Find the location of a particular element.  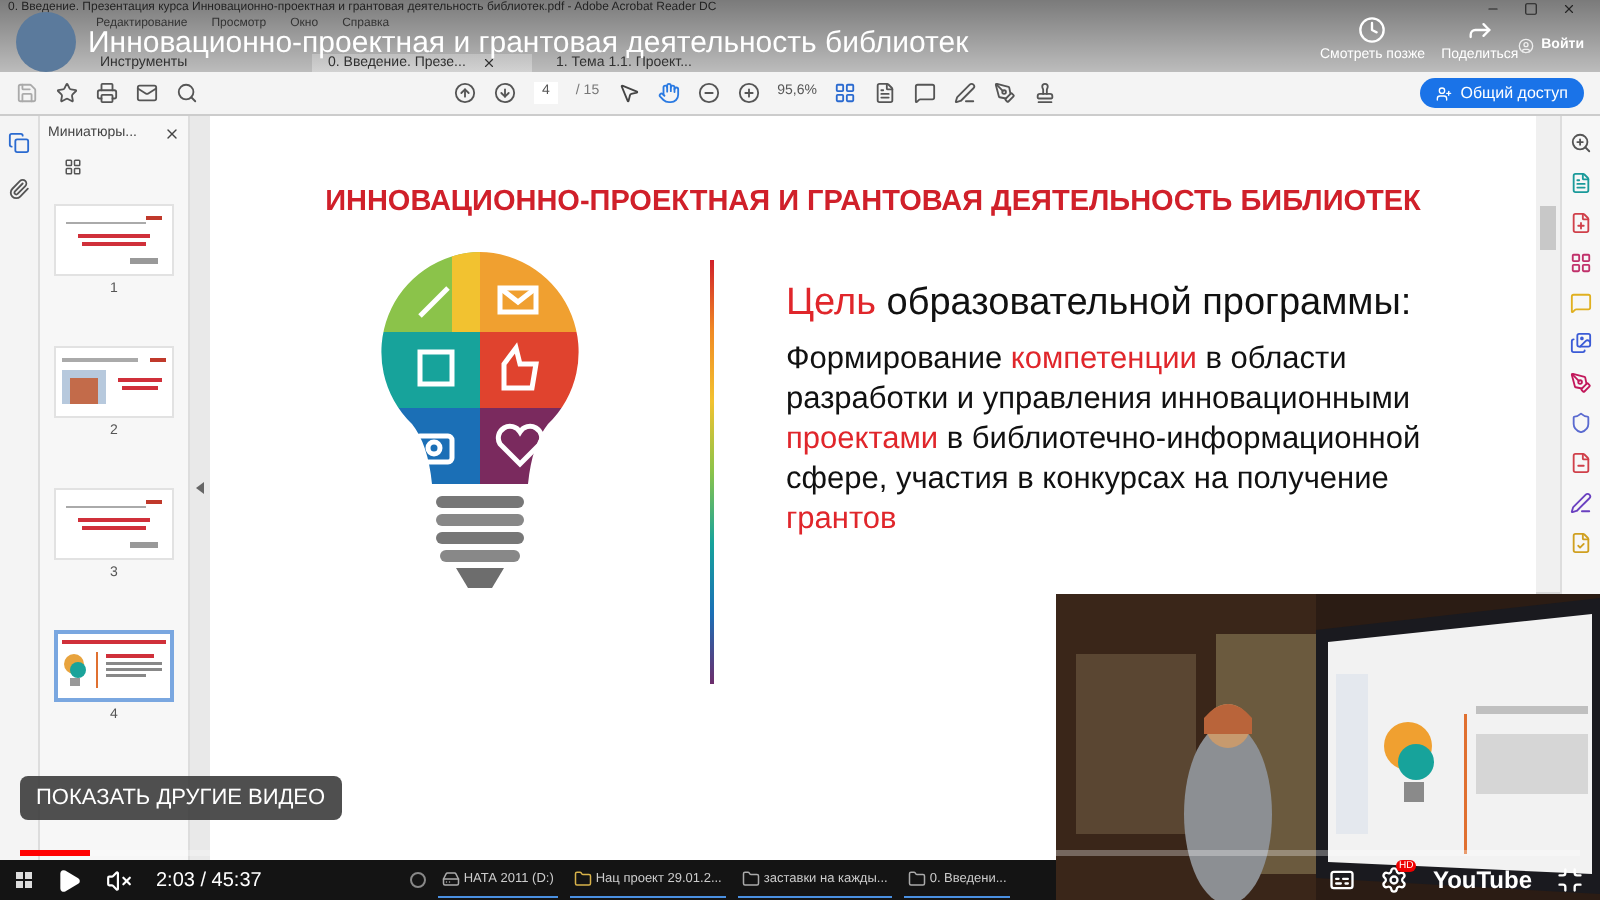

next-page-icon is located at coordinates (505, 93).